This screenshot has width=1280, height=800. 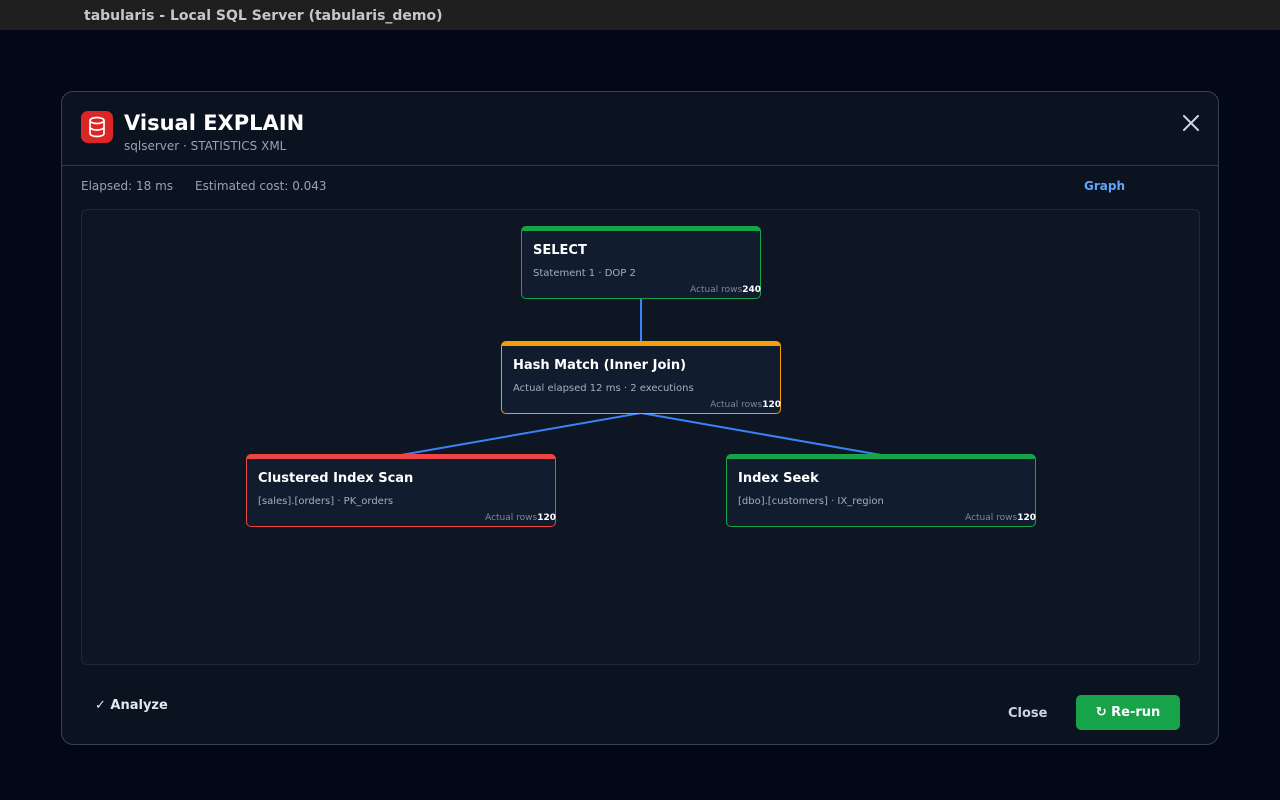 What do you see at coordinates (336, 478) in the screenshot?
I see `node-title: Clustered Index Scan` at bounding box center [336, 478].